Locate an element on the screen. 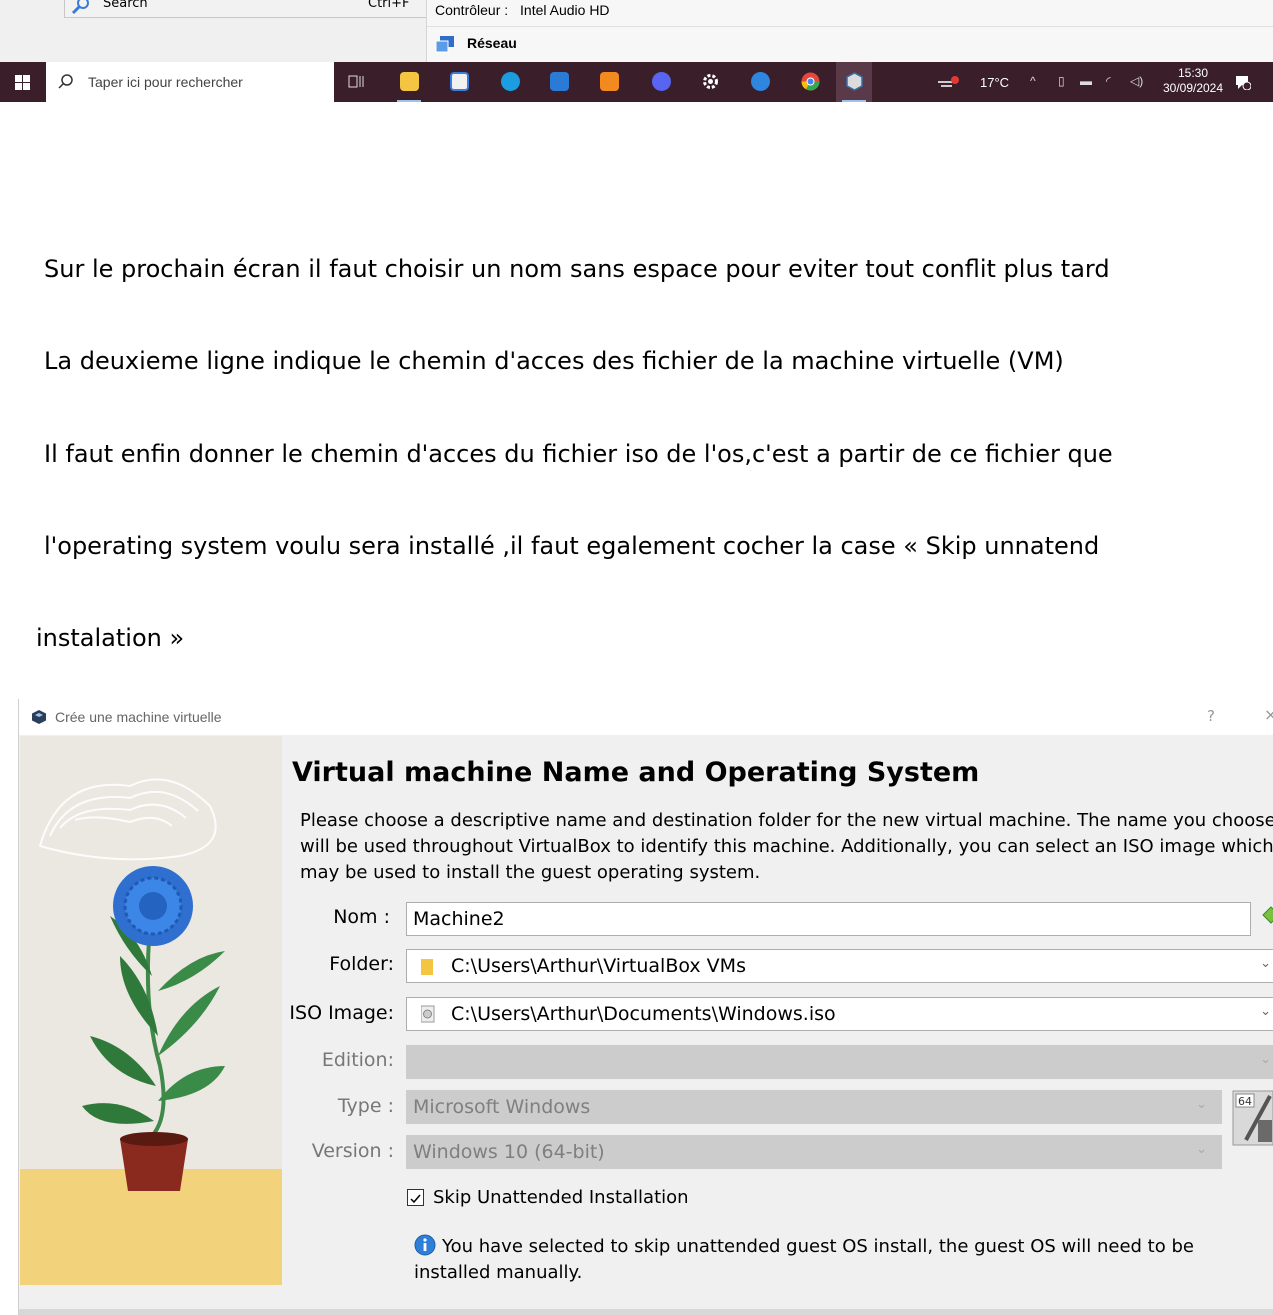 This screenshot has height=1315, width=1273. type-label: Type : is located at coordinates (365, 1106).